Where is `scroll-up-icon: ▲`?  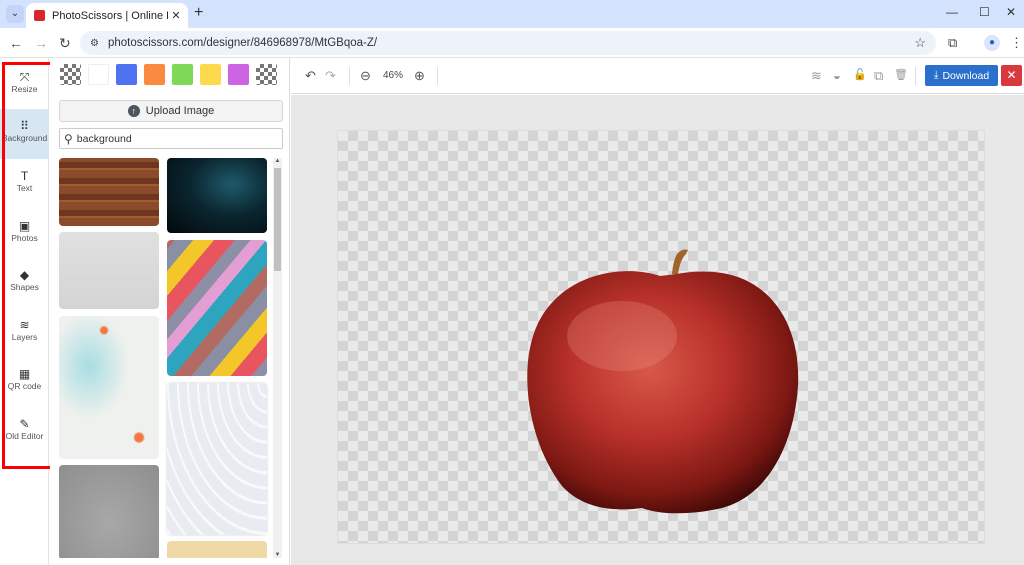
scroll-up-icon: ▲ is located at coordinates (277, 161).